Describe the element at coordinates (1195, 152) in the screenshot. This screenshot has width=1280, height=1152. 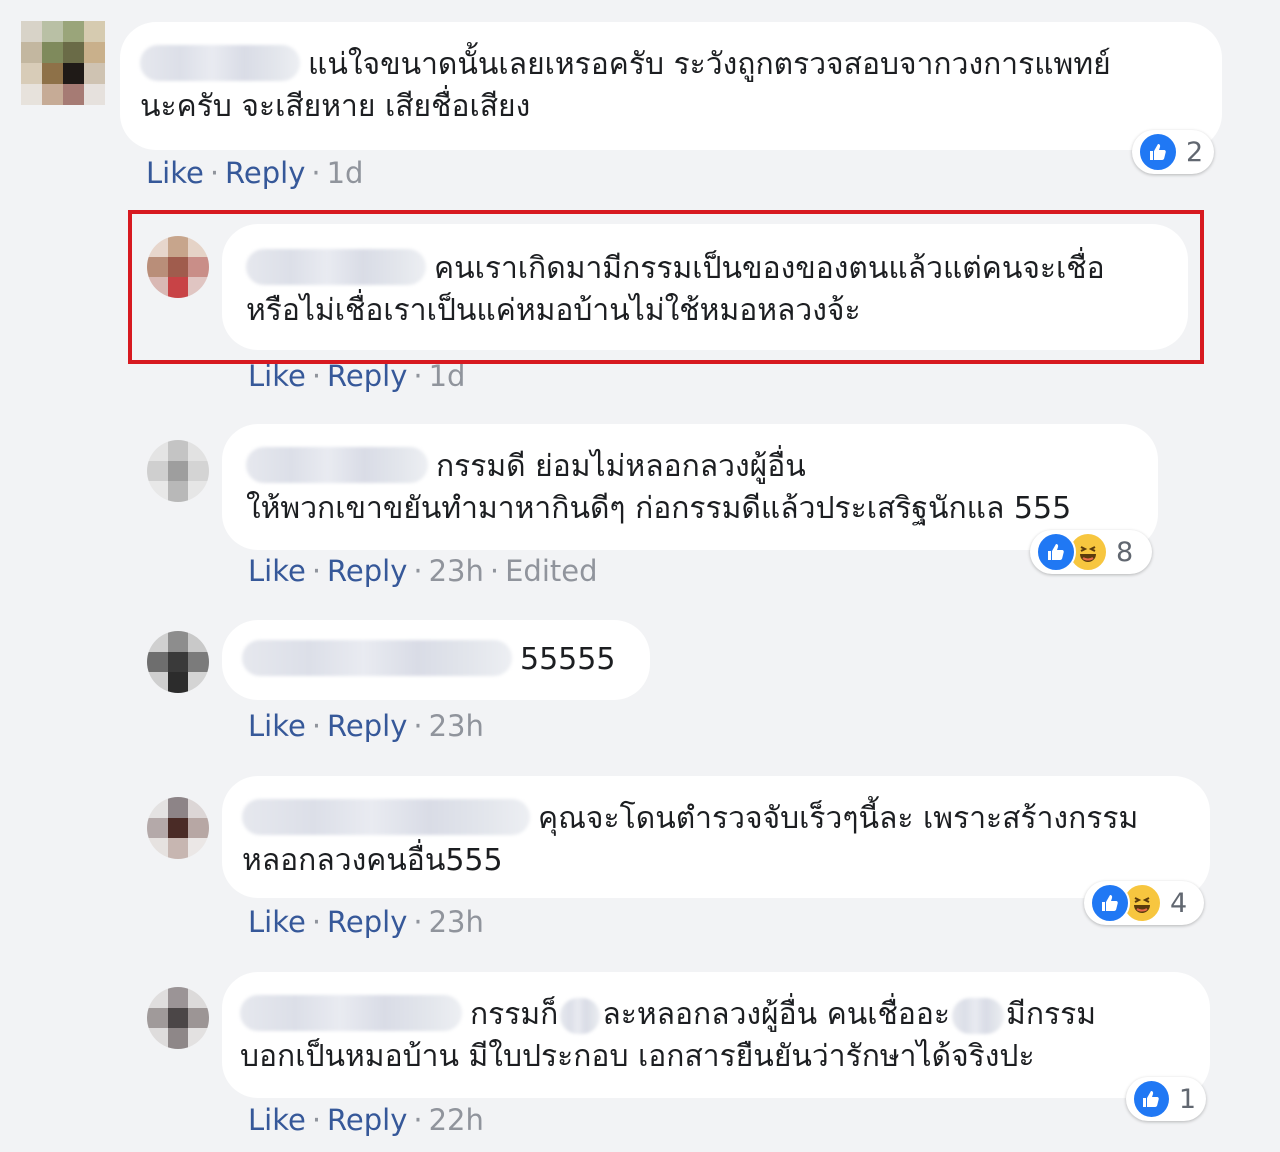
I see `reaction-count: 2` at that location.